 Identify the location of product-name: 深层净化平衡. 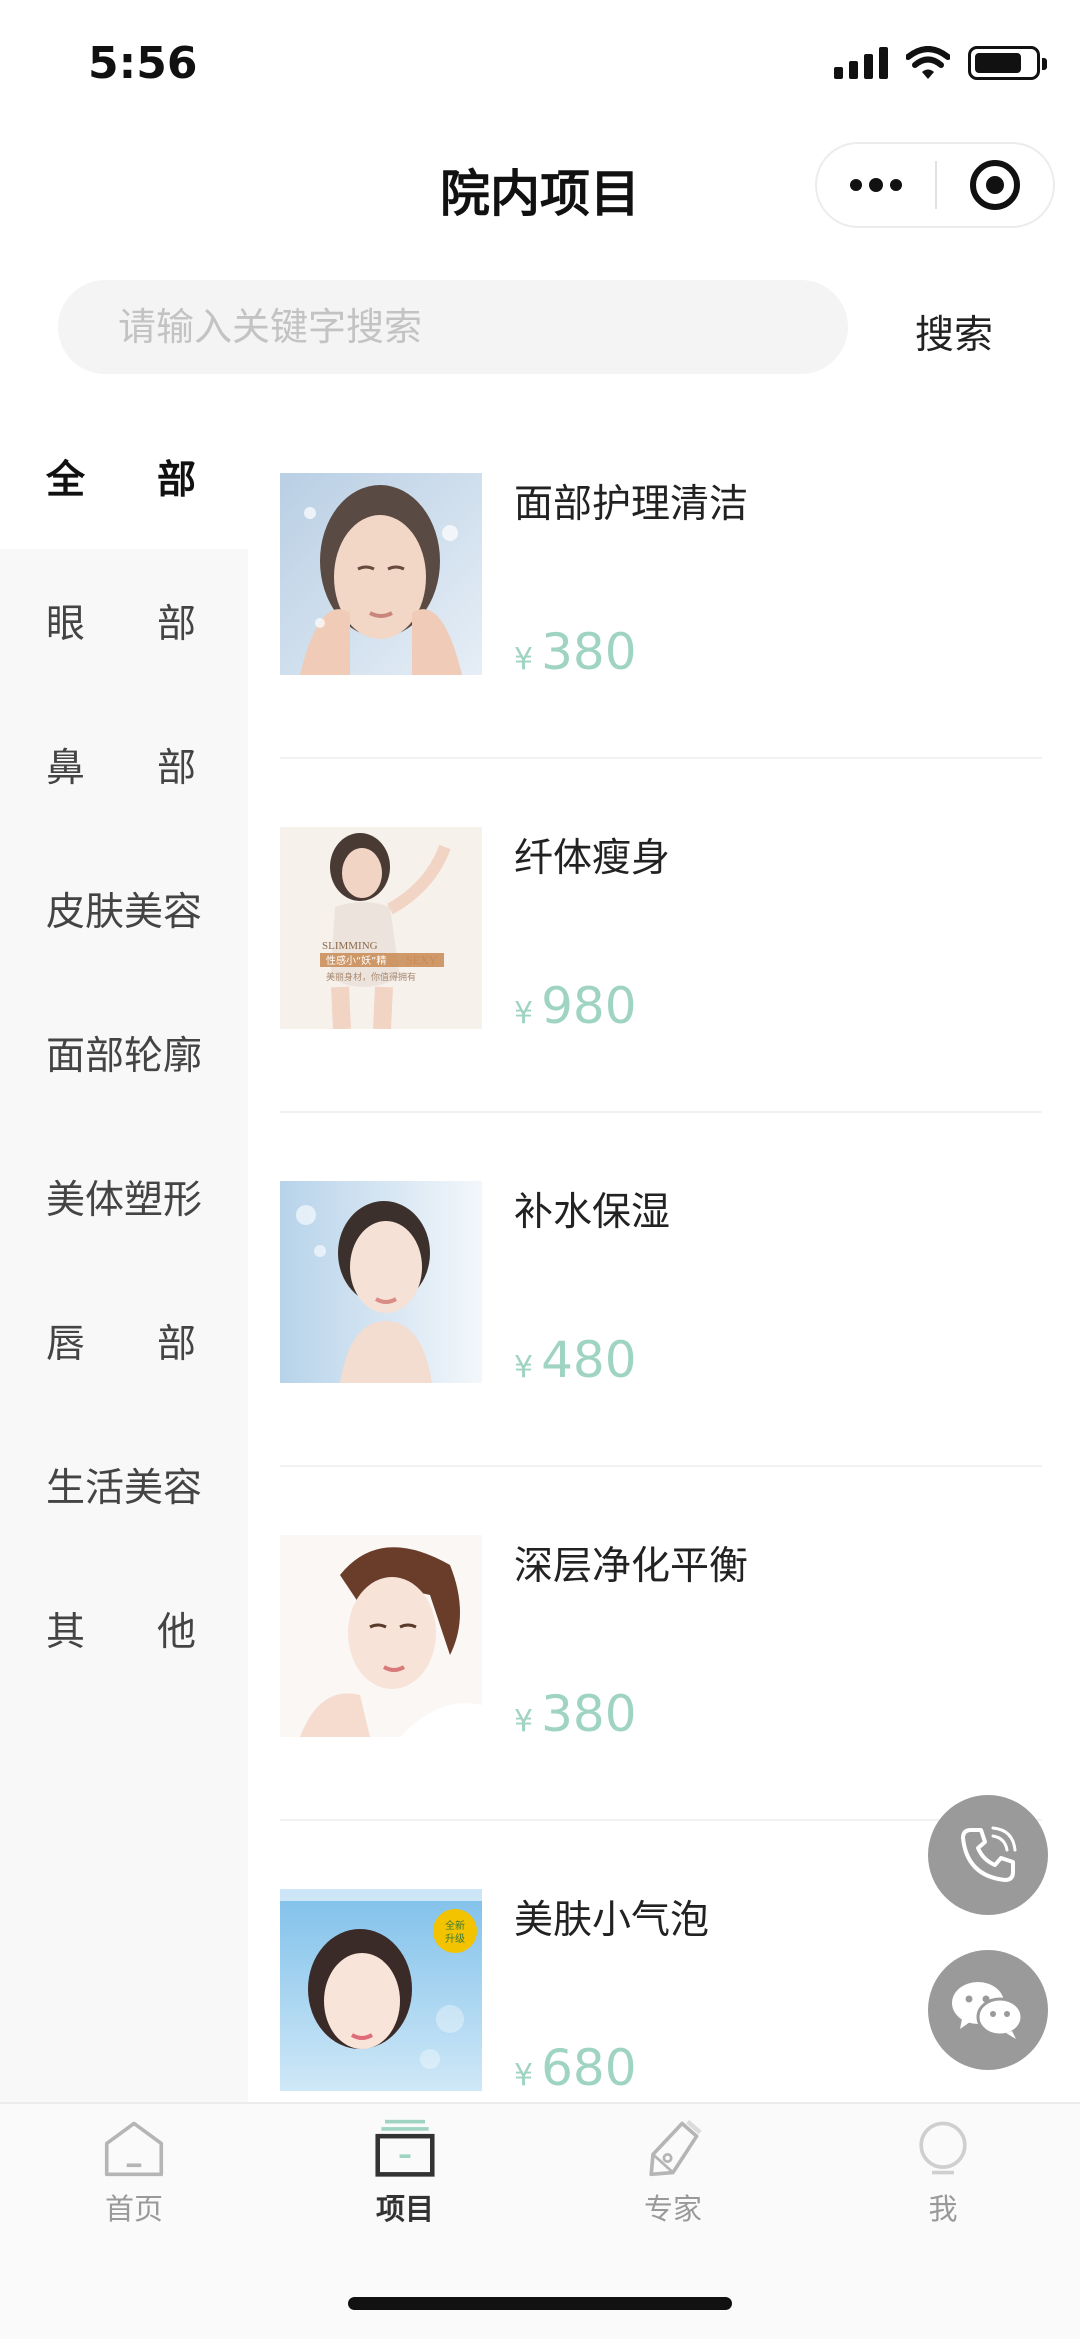
(631, 1566).